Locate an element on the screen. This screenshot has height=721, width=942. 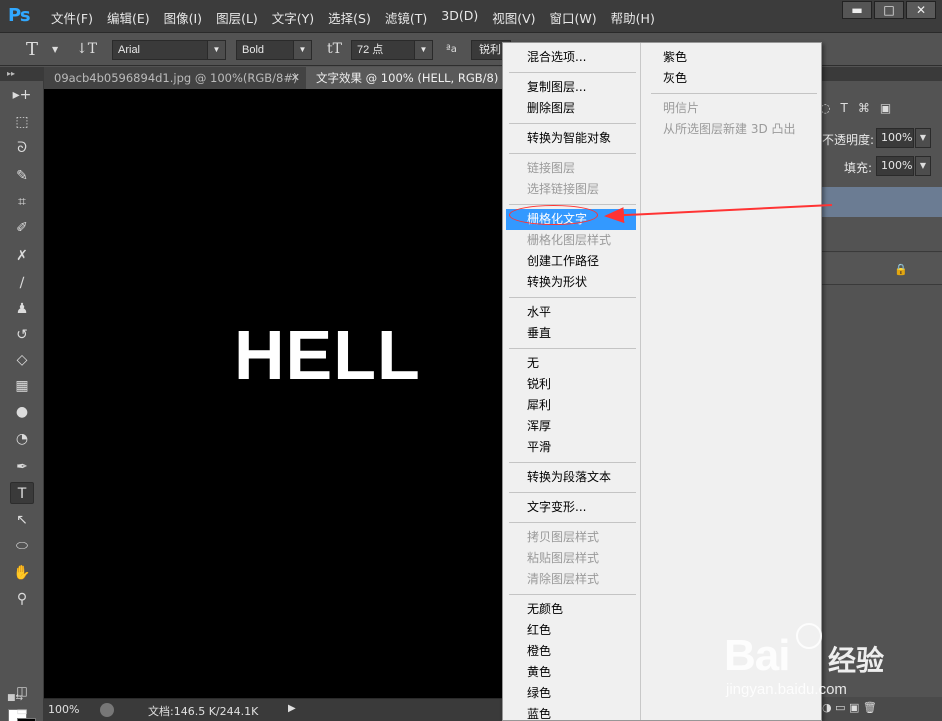
context-menu-item: 紫色 is located at coordinates (731, 57).